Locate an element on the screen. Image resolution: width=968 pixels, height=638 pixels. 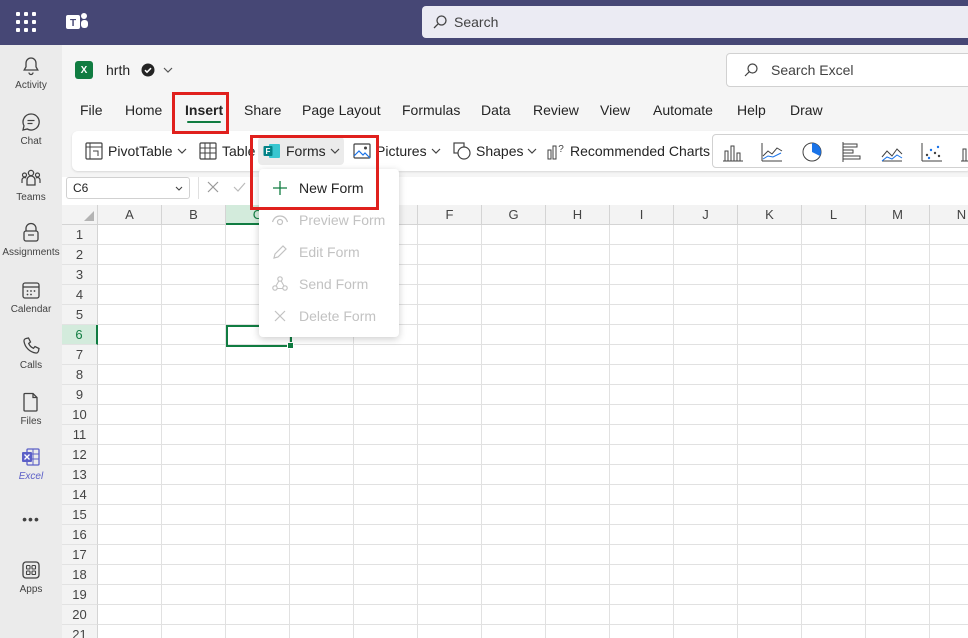
row-header: 6 is located at coordinates (80, 335).